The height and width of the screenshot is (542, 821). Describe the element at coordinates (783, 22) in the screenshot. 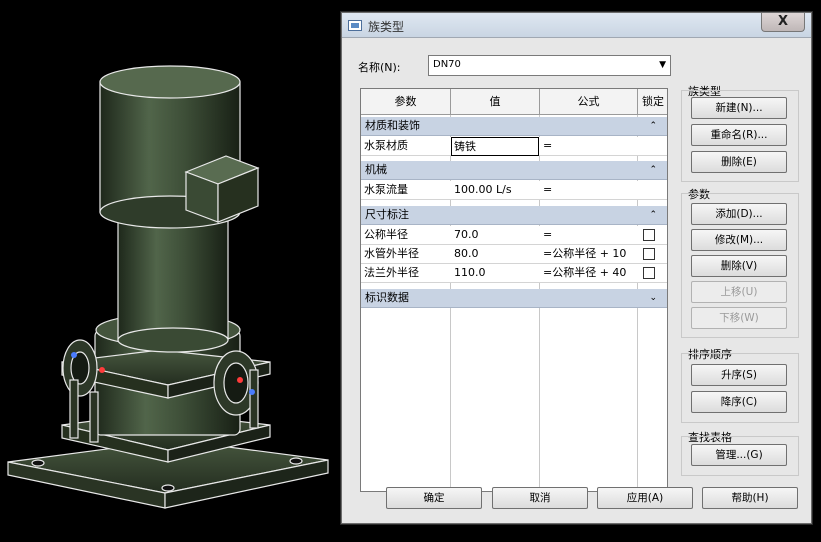

I see `close-button: X` at that location.